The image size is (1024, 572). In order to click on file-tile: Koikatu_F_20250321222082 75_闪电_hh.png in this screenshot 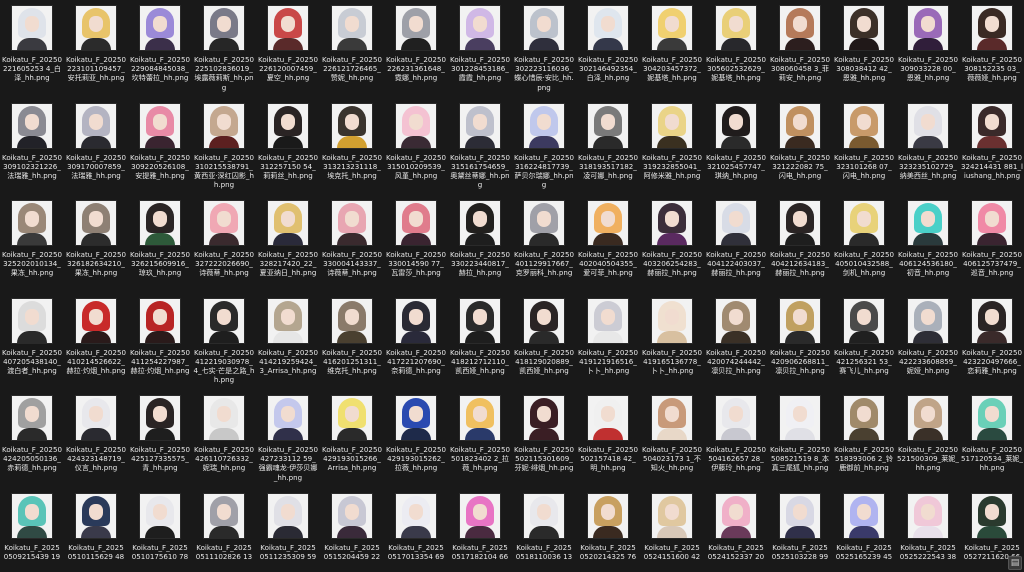, I will do `click(800, 147)`.